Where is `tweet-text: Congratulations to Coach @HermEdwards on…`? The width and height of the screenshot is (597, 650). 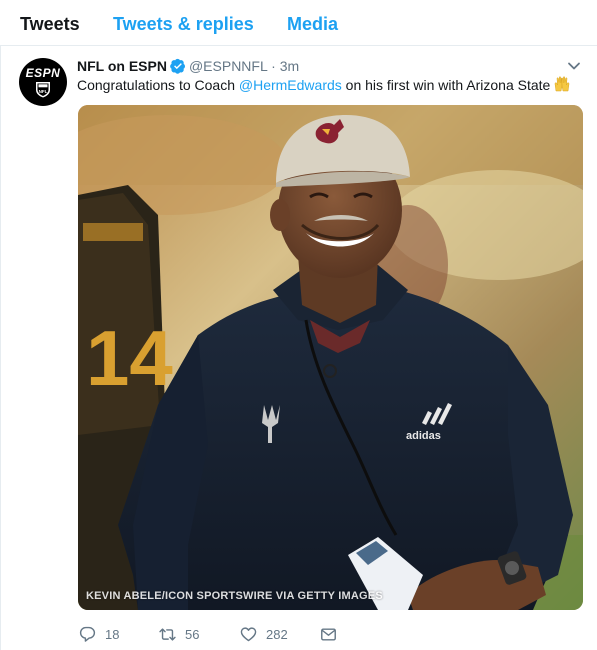 tweet-text: Congratulations to Coach @HermEdwards on… is located at coordinates (324, 85).